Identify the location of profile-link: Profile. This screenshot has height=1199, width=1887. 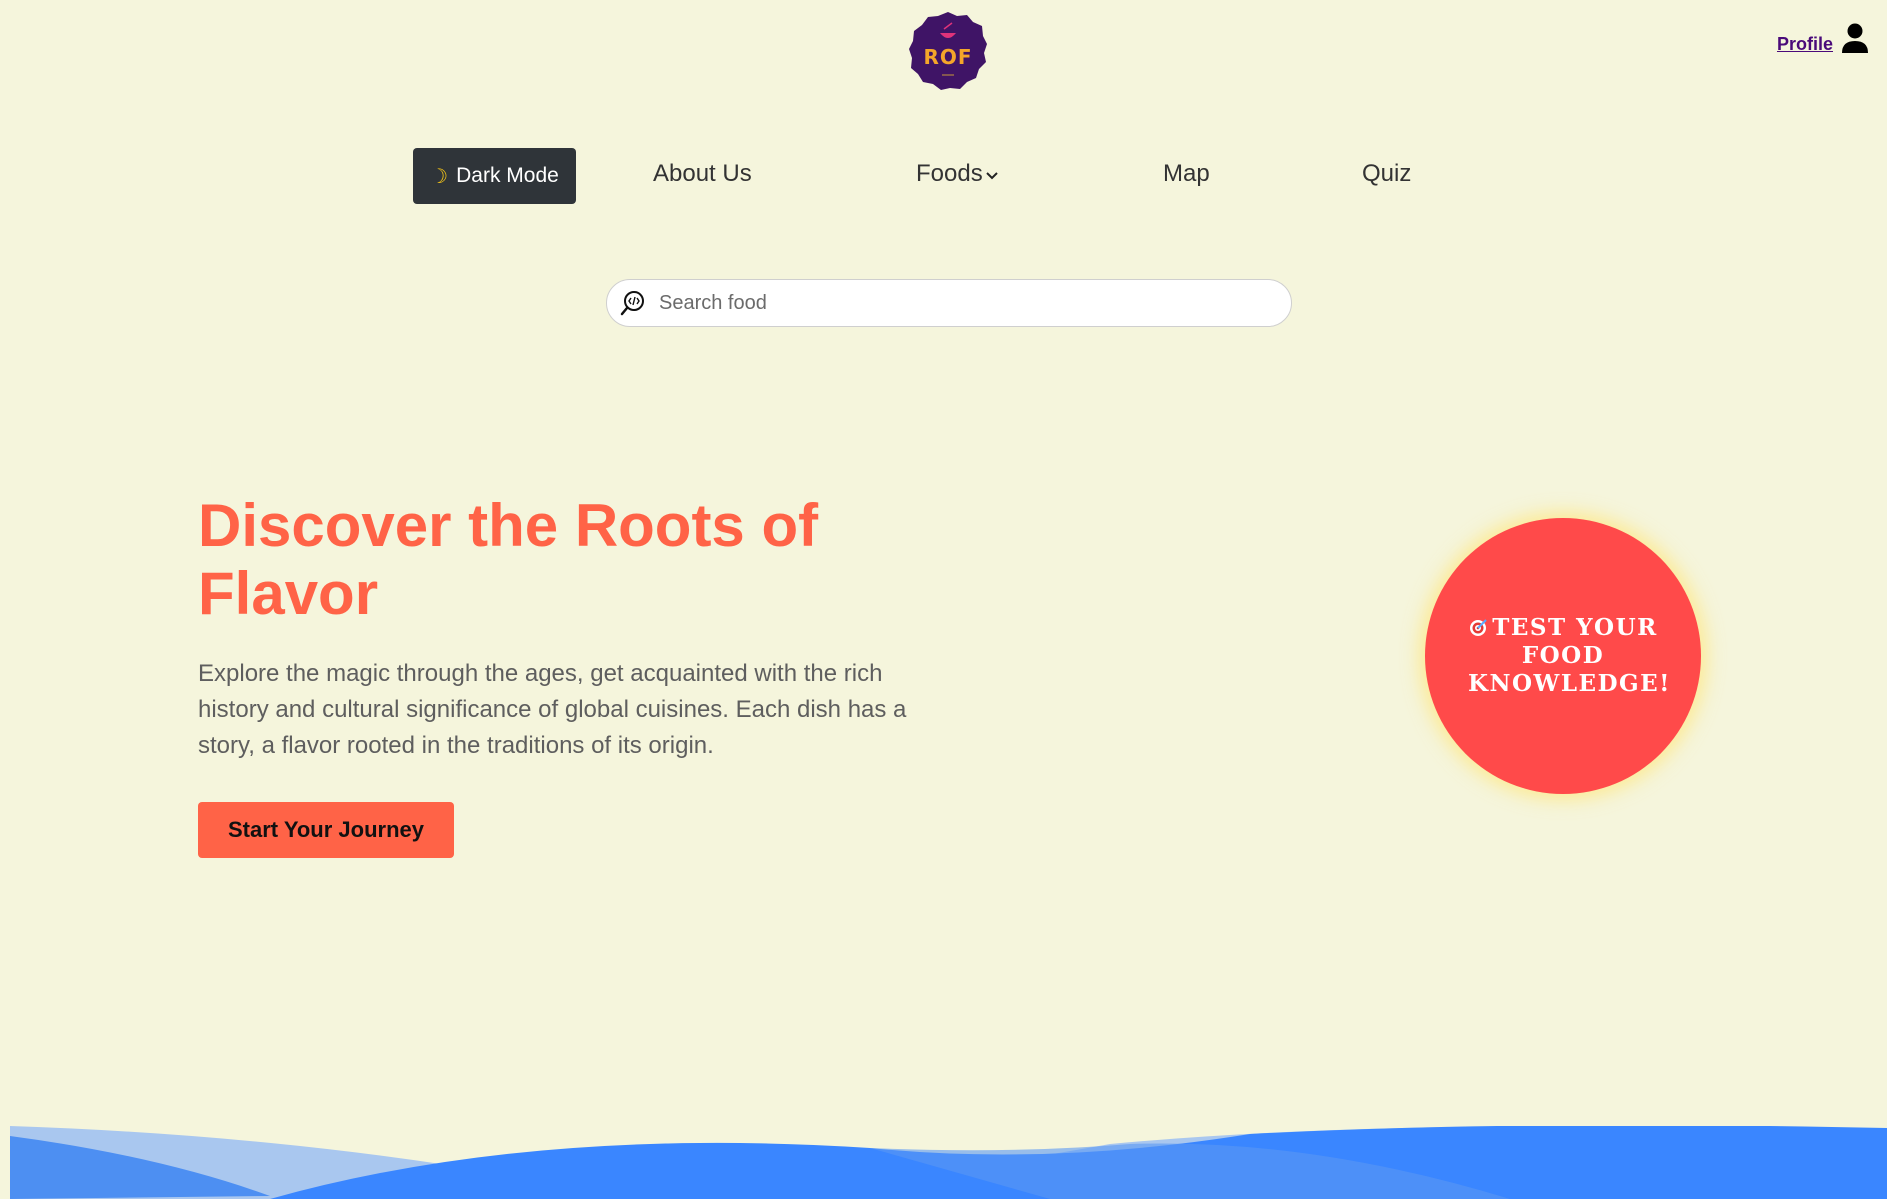
(1805, 44).